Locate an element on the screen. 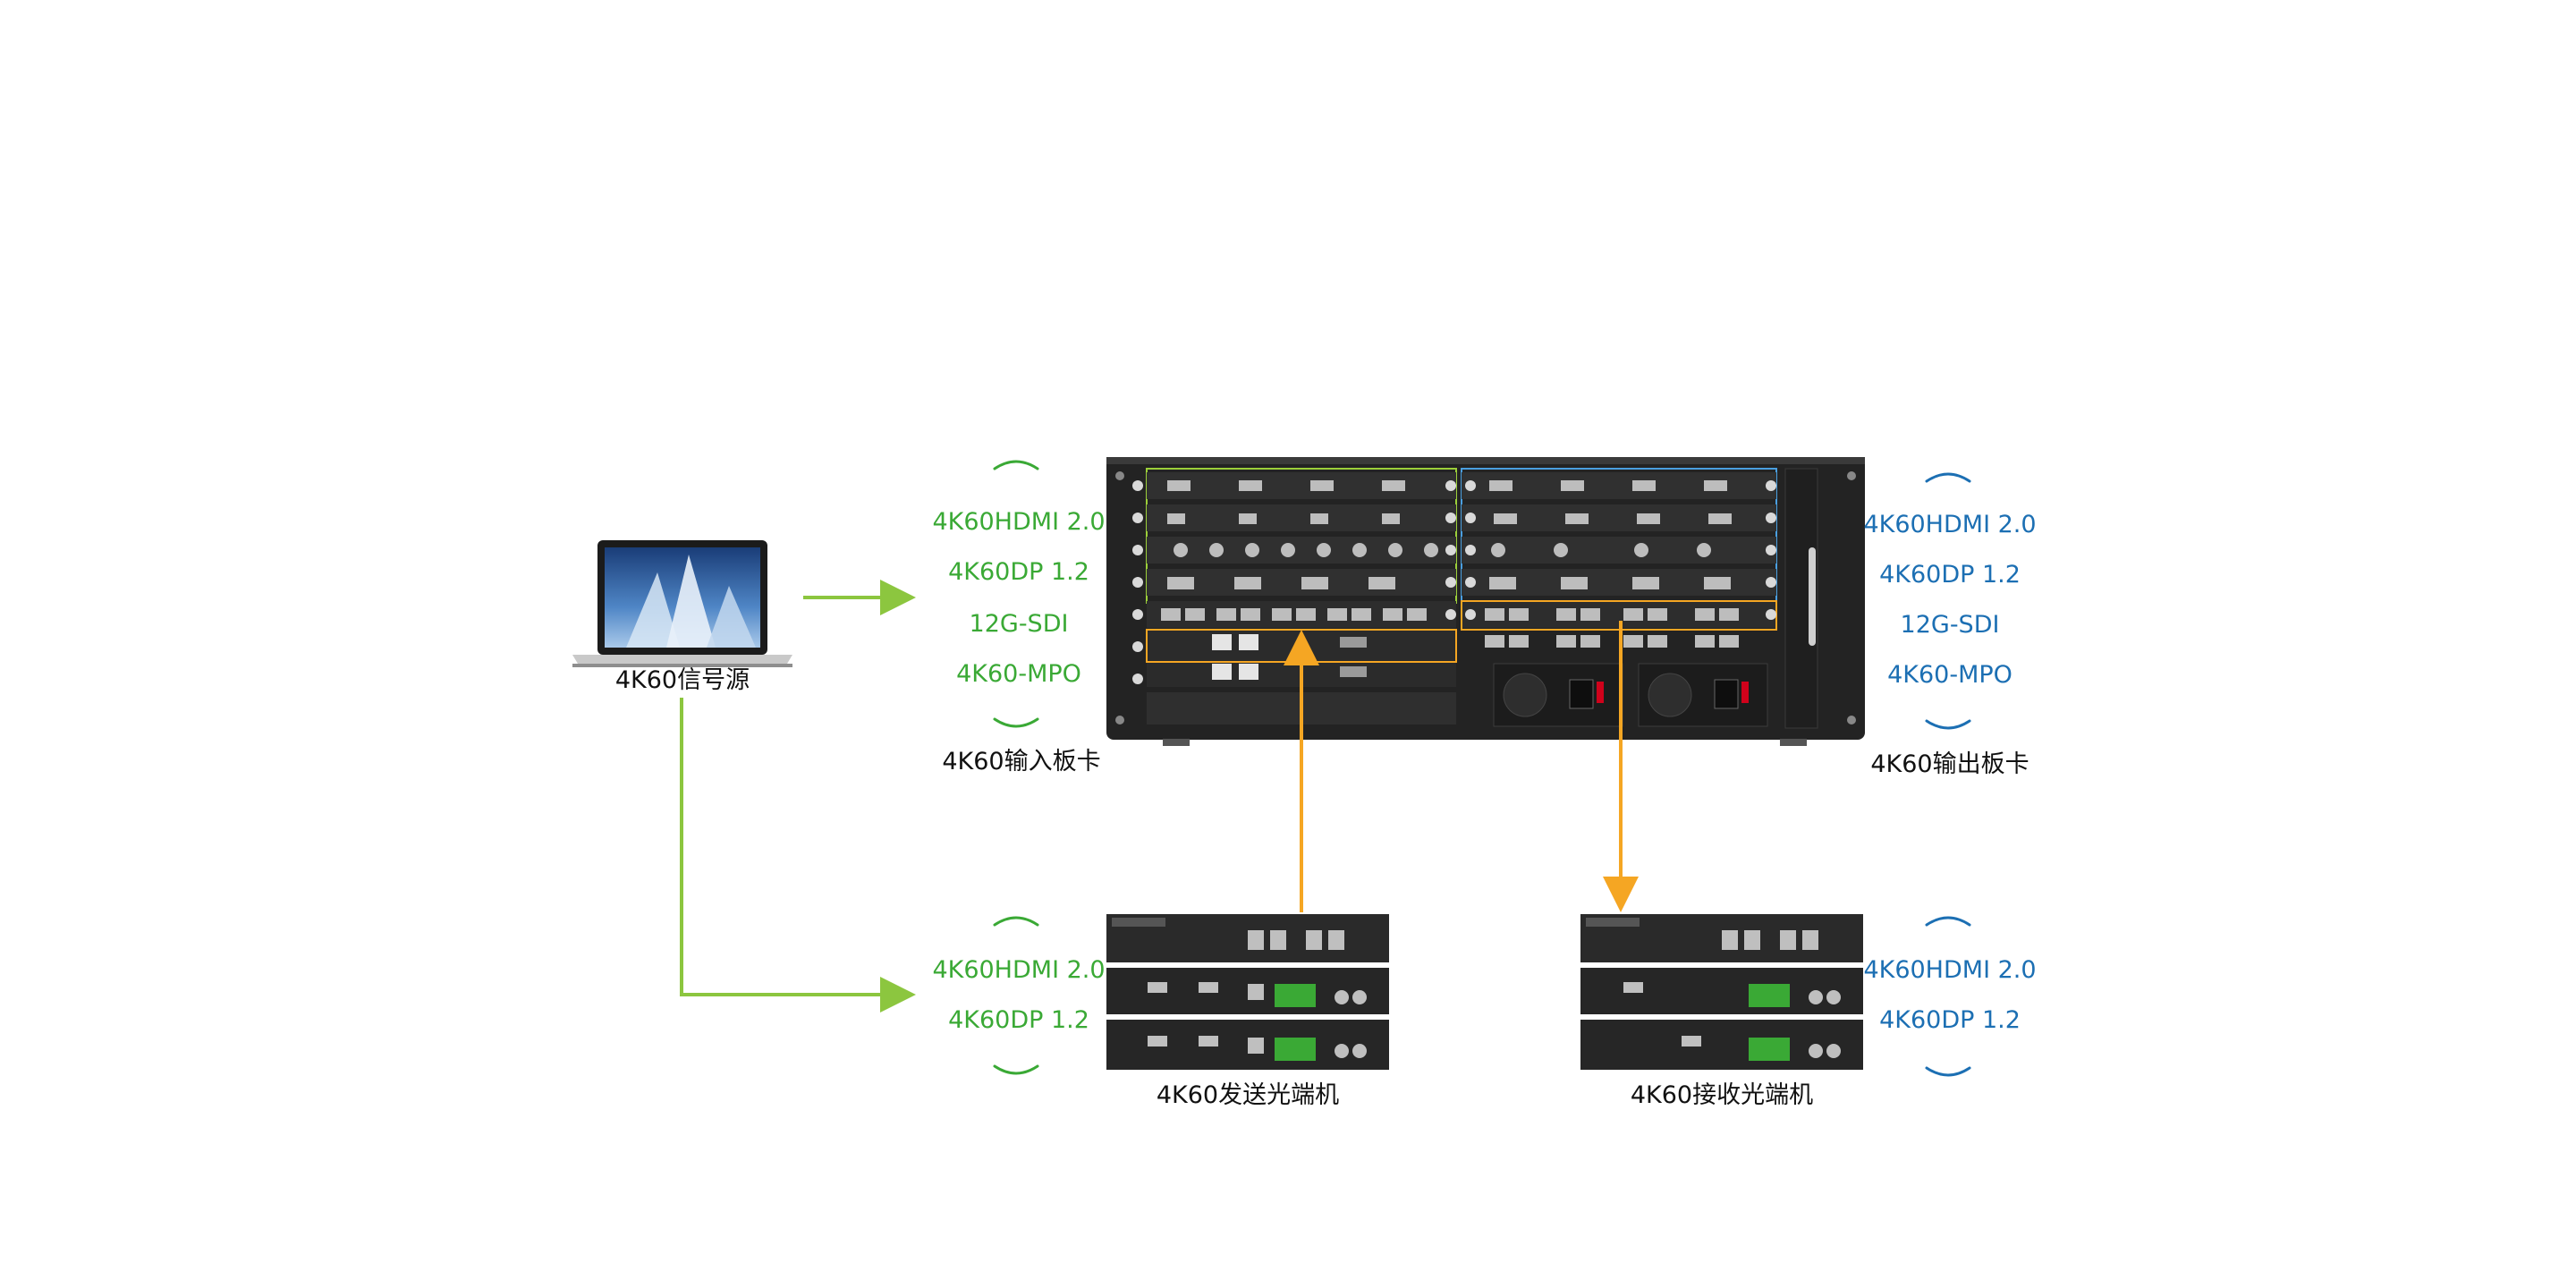 Image resolution: width=2576 pixels, height=1288 pixels. receiver-caption: 4K60接收光端机 is located at coordinates (1722, 1095).